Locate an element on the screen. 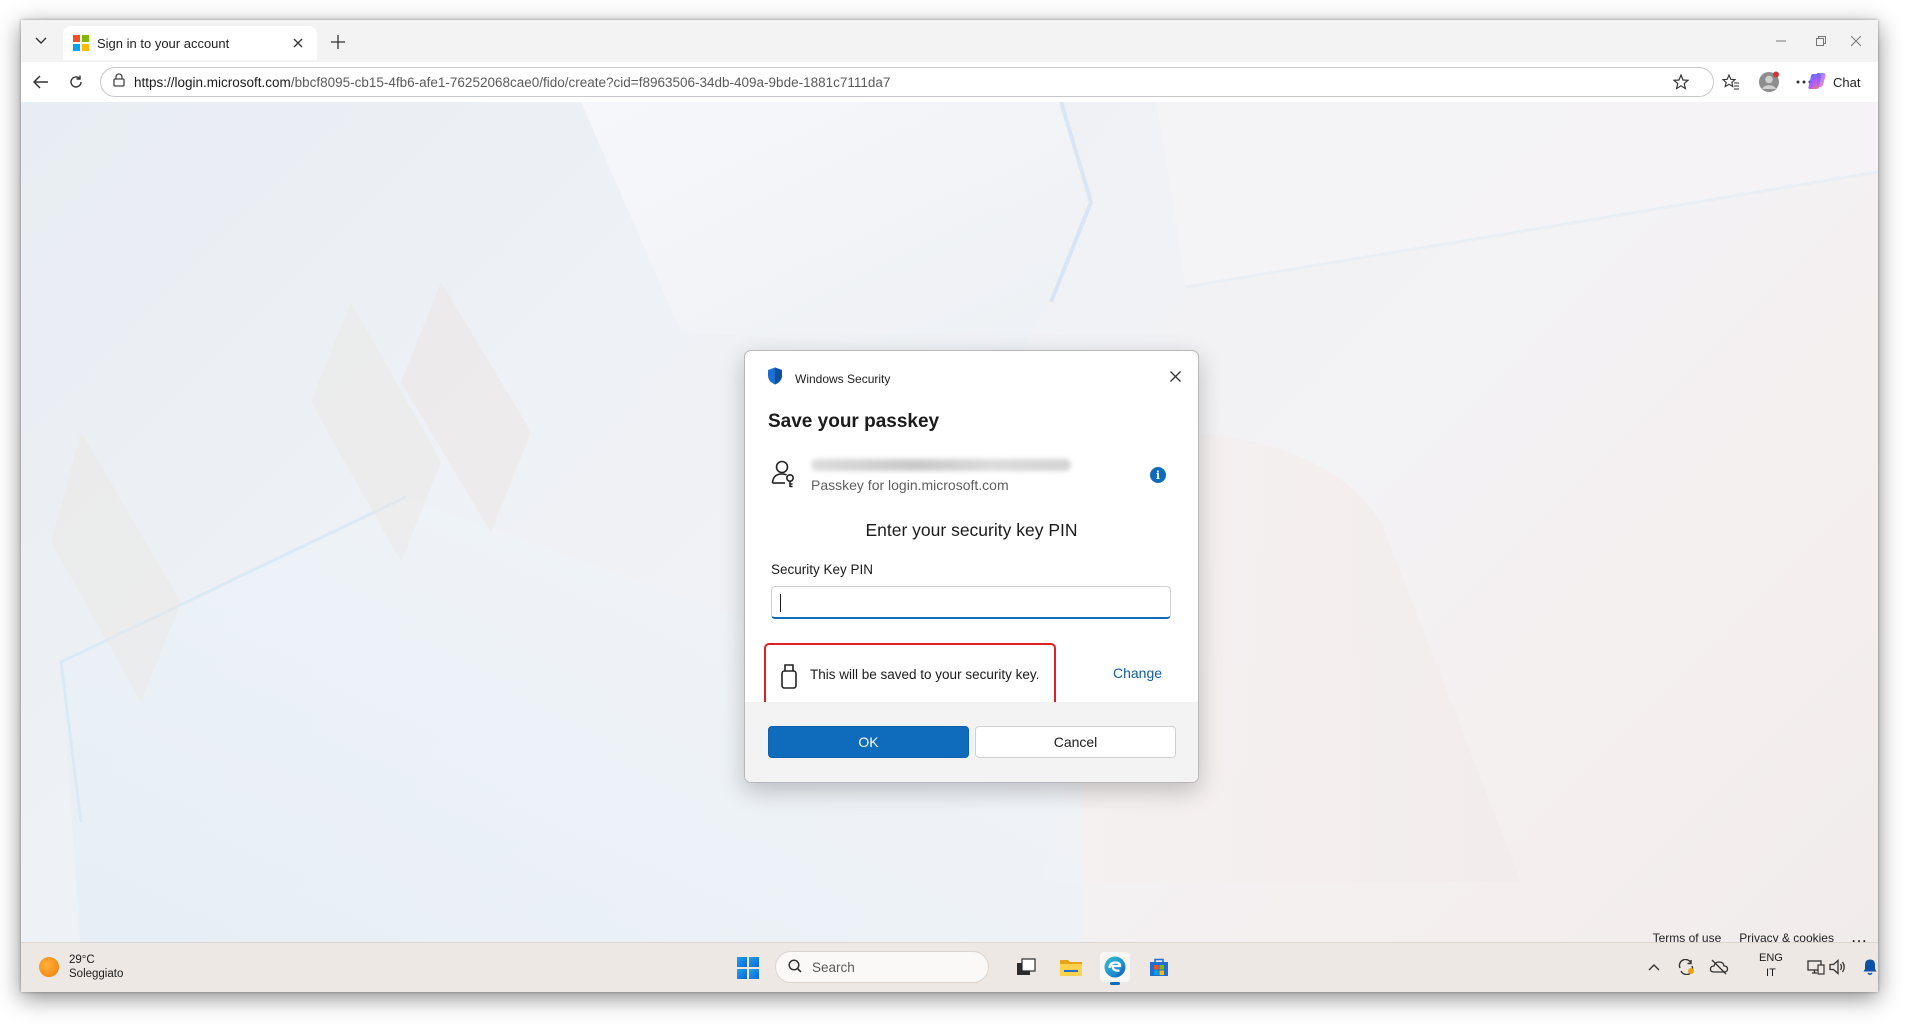 The height and width of the screenshot is (1032, 1920). save-location-note: This will be saved to your security key. is located at coordinates (910, 675).